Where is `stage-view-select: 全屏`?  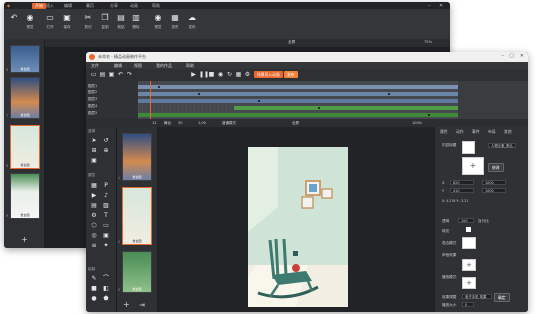
stage-view-select: 全屏 is located at coordinates (295, 123).